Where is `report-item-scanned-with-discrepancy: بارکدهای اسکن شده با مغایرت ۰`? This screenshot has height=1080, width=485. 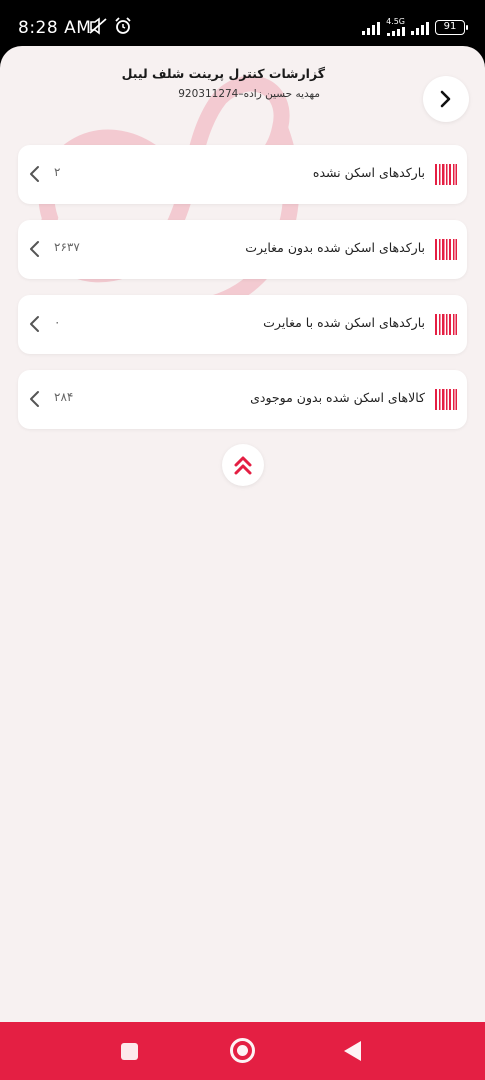 report-item-scanned-with-discrepancy: بارکدهای اسکن شده با مغایرت ۰ is located at coordinates (242, 324).